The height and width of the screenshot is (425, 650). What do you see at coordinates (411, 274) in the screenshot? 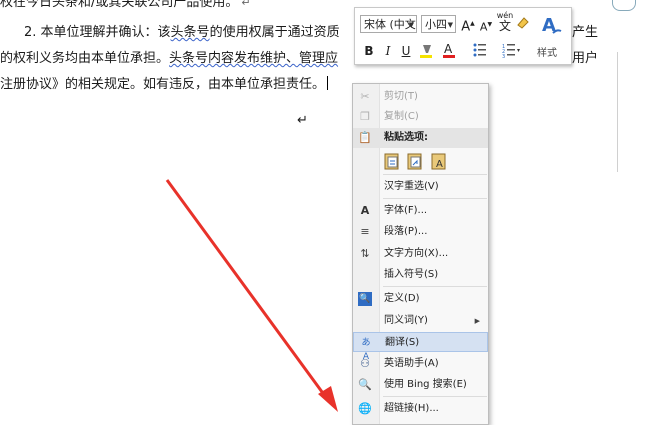
I see `menu-label: 插入符号(S)` at bounding box center [411, 274].